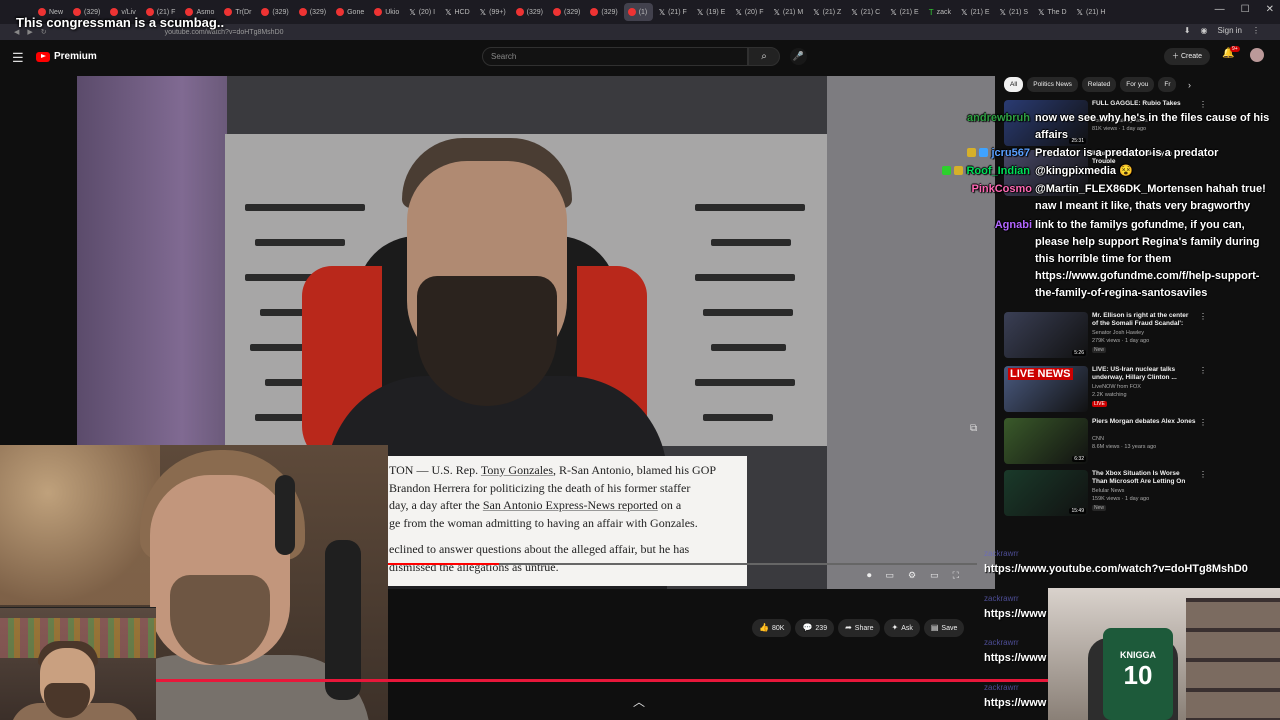 This screenshot has height=720, width=1280. What do you see at coordinates (1046, 335) in the screenshot?
I see `video-thumbnail: 5:26` at bounding box center [1046, 335].